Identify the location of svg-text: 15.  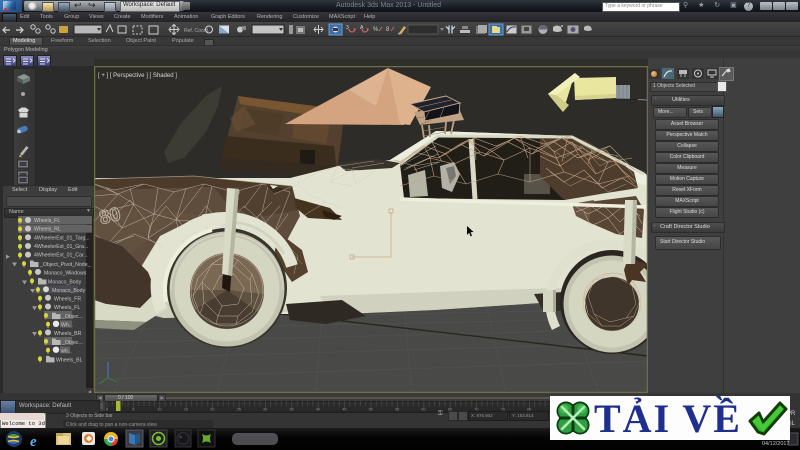
(186, 409).